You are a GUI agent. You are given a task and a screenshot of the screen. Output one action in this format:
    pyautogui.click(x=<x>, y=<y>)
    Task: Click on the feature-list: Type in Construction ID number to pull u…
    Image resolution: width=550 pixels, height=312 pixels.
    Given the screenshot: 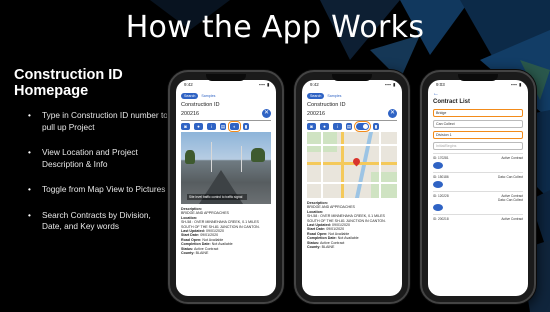 What is the action you would take?
    pyautogui.click(x=98, y=178)
    